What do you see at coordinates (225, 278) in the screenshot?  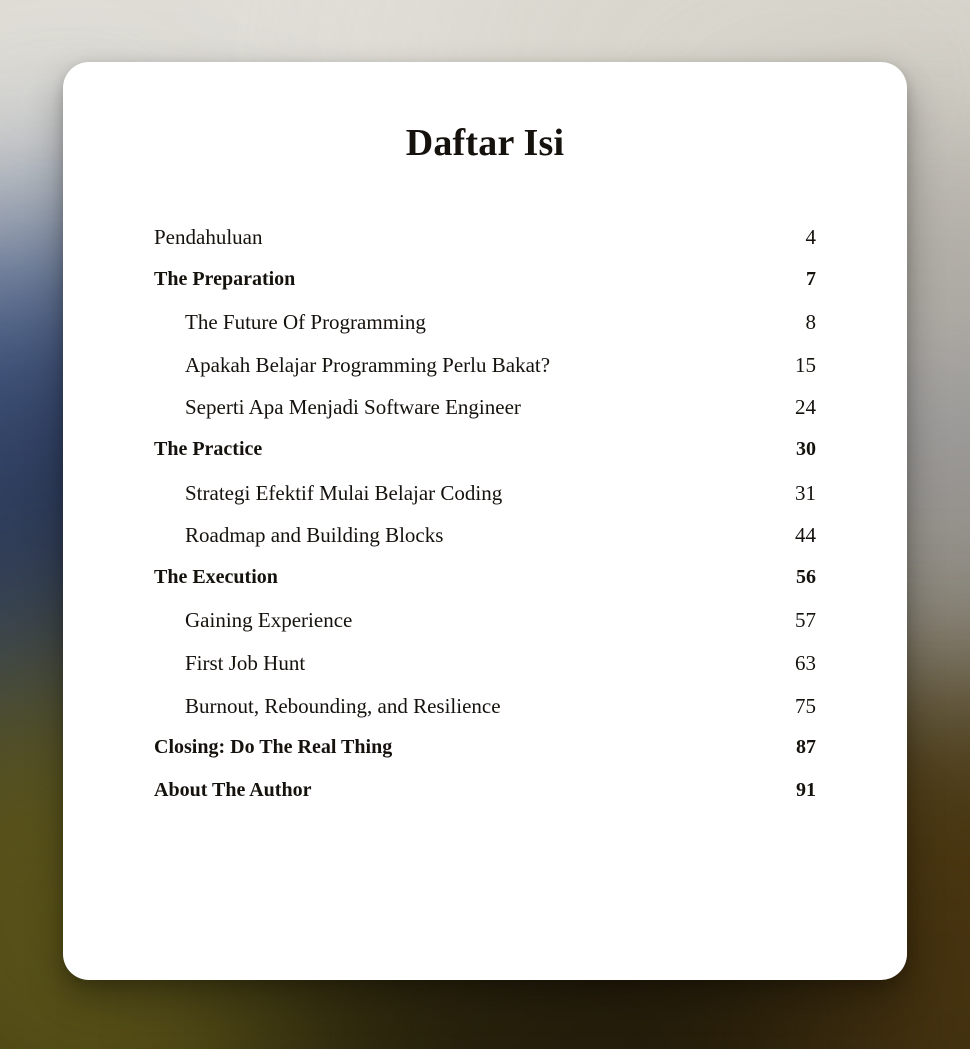 I see `toc-entry-label: The Preparation` at bounding box center [225, 278].